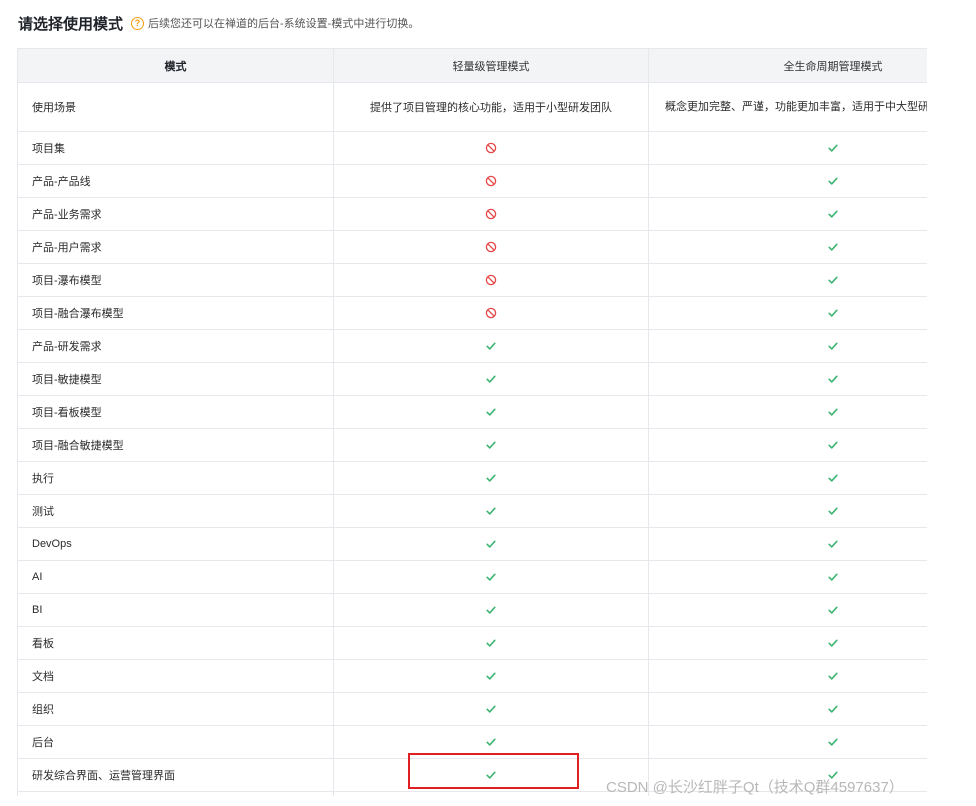 This screenshot has height=806, width=976. What do you see at coordinates (175, 775) in the screenshot?
I see `feature-label: 研发综合界面、运营管理界面` at bounding box center [175, 775].